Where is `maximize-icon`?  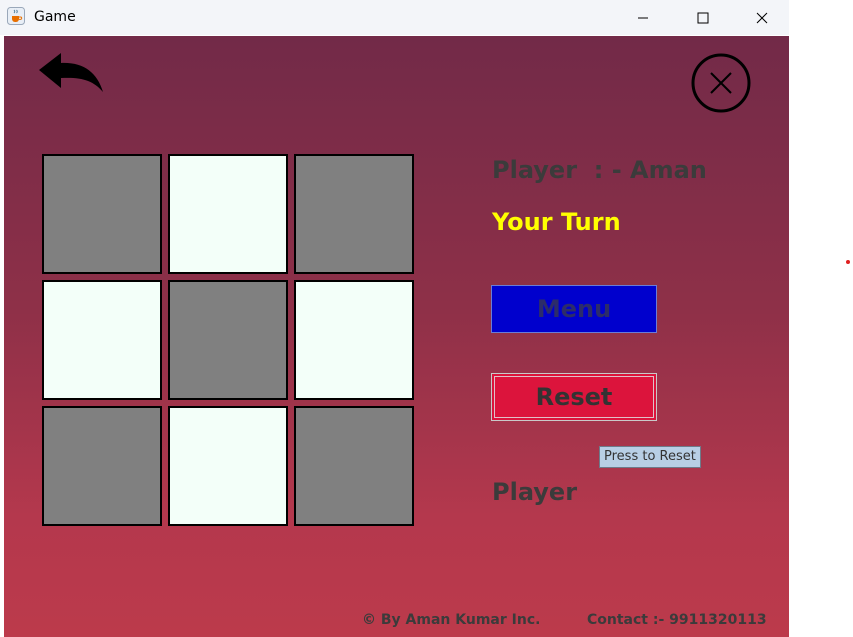
maximize-icon is located at coordinates (703, 17).